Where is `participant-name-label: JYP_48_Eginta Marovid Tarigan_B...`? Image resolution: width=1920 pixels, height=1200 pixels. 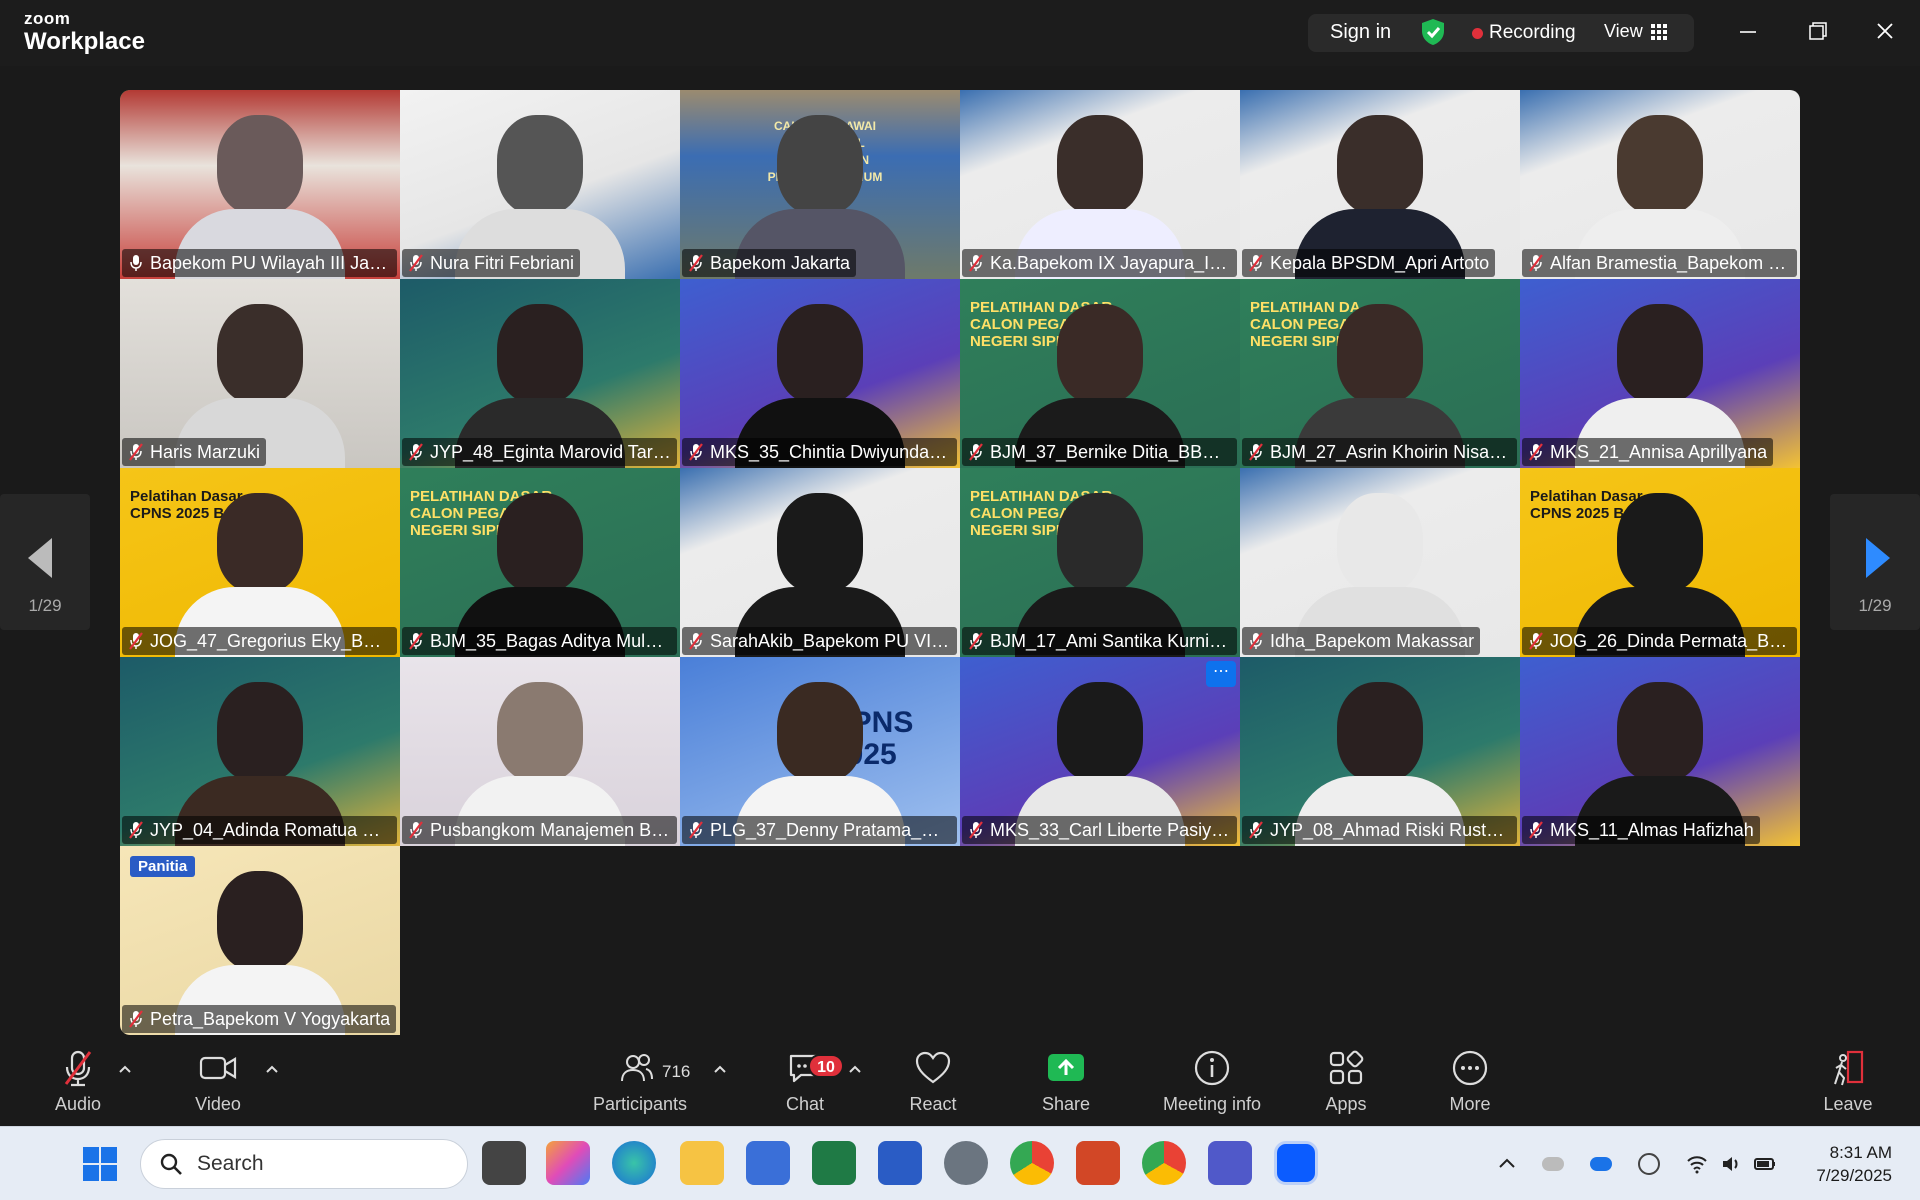
participant-name-label: JYP_48_Eginta Marovid Tarigan_B... is located at coordinates (539, 452).